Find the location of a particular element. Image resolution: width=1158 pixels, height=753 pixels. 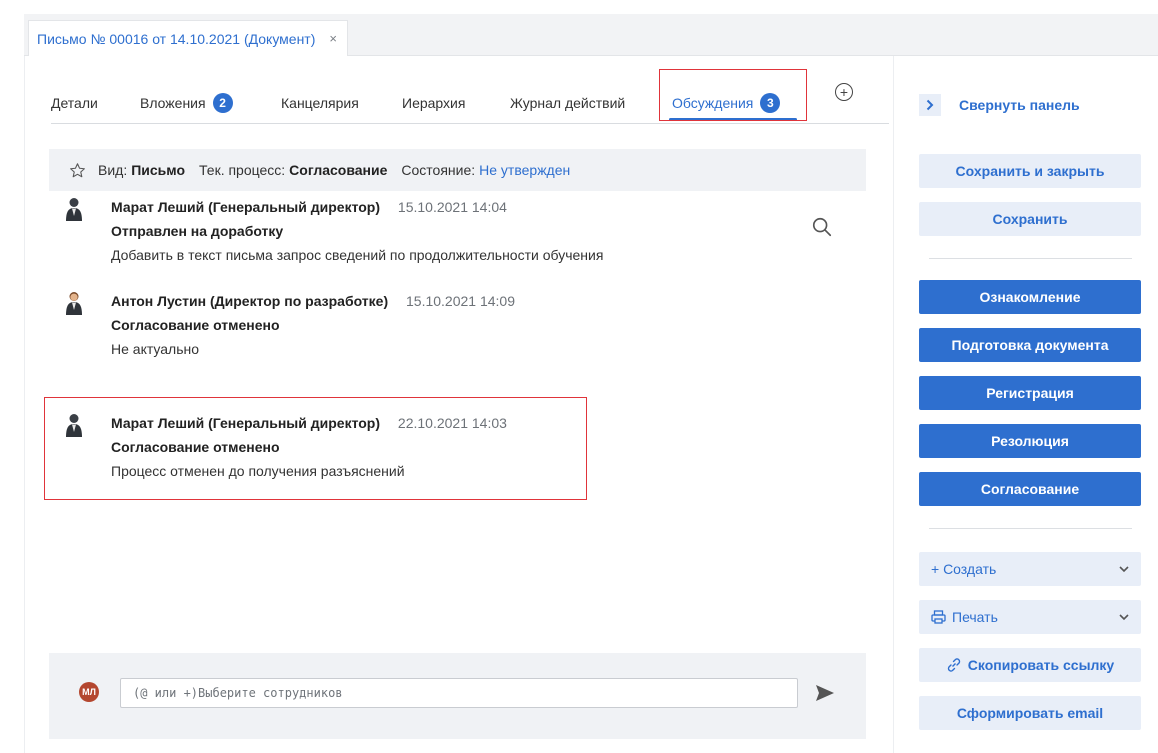

search-icon is located at coordinates (822, 227).